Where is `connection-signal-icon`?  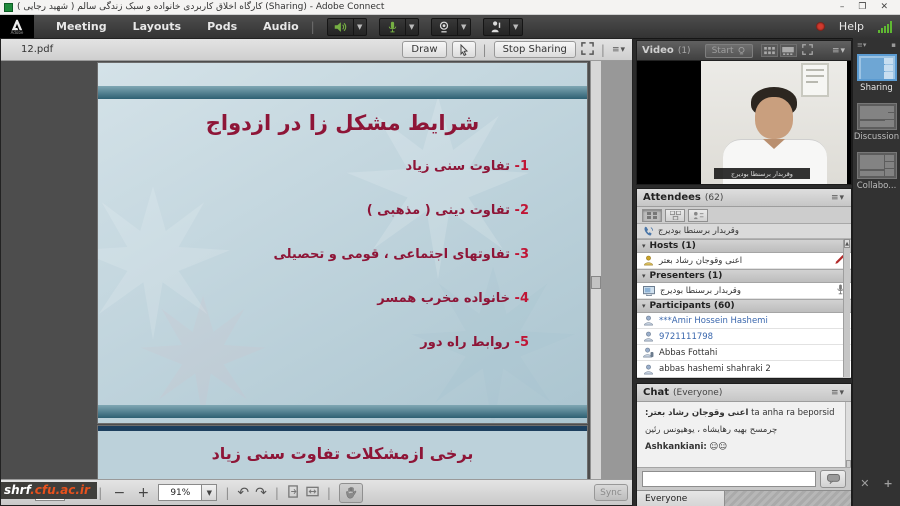
connection-signal-icon is located at coordinates (885, 26).